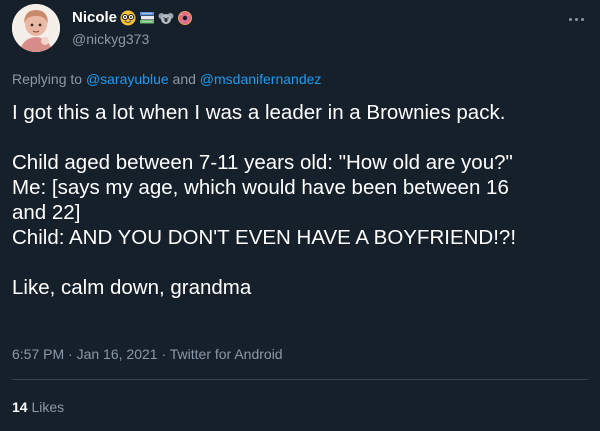 The width and height of the screenshot is (600, 431). I want to click on likes-label: Likes, so click(48, 407).